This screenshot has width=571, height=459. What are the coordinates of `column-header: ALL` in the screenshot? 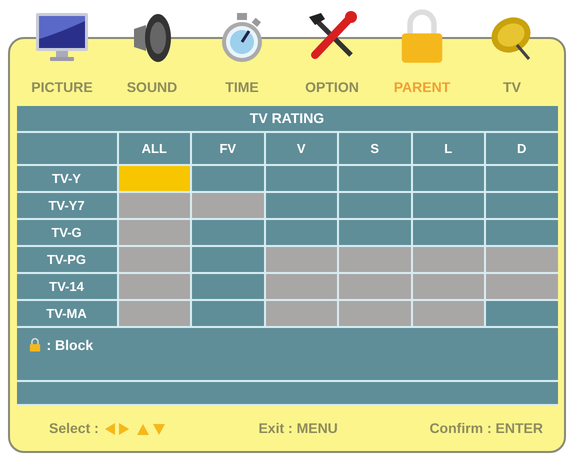 It's located at (154, 148).